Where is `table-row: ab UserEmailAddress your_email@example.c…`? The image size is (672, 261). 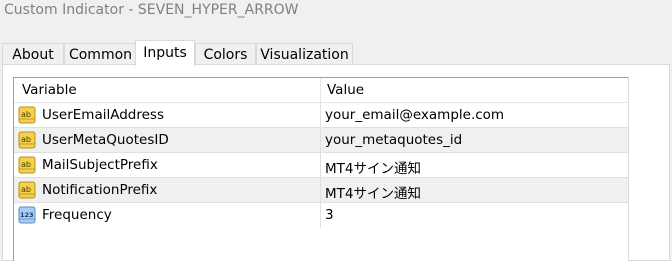
table-row: ab UserEmailAddress your_email@example.c… is located at coordinates (321, 115).